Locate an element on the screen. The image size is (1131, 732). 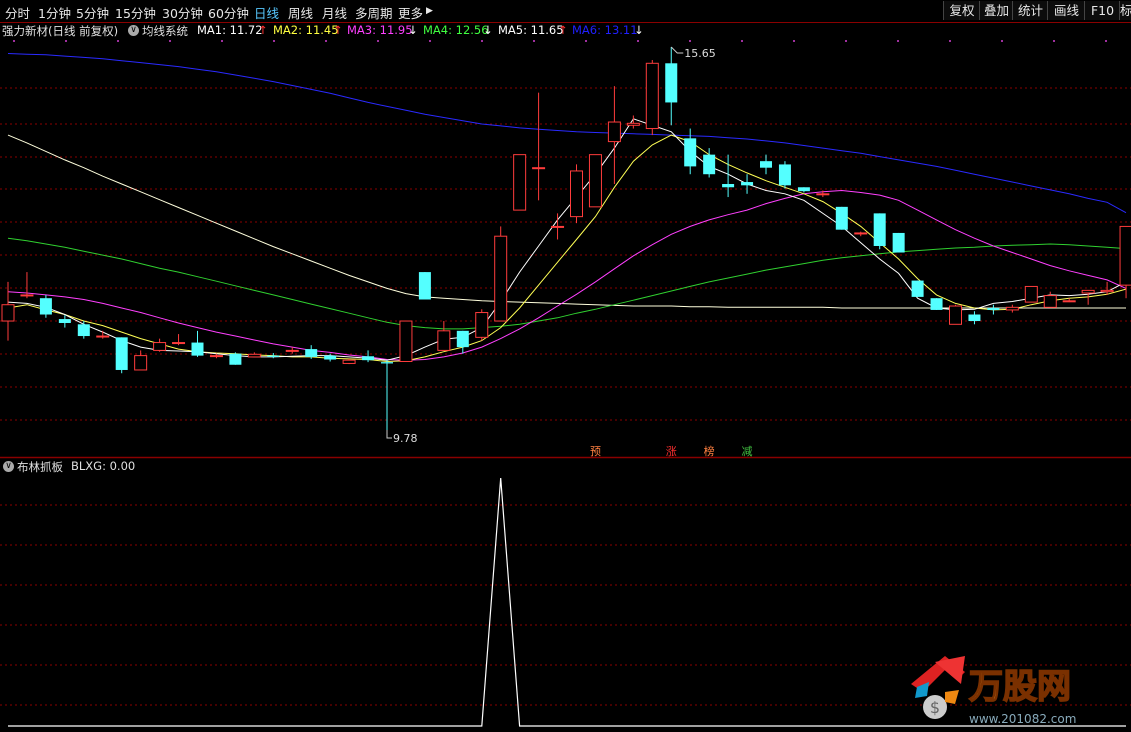
signal-marker: 减 is located at coordinates (747, 451).